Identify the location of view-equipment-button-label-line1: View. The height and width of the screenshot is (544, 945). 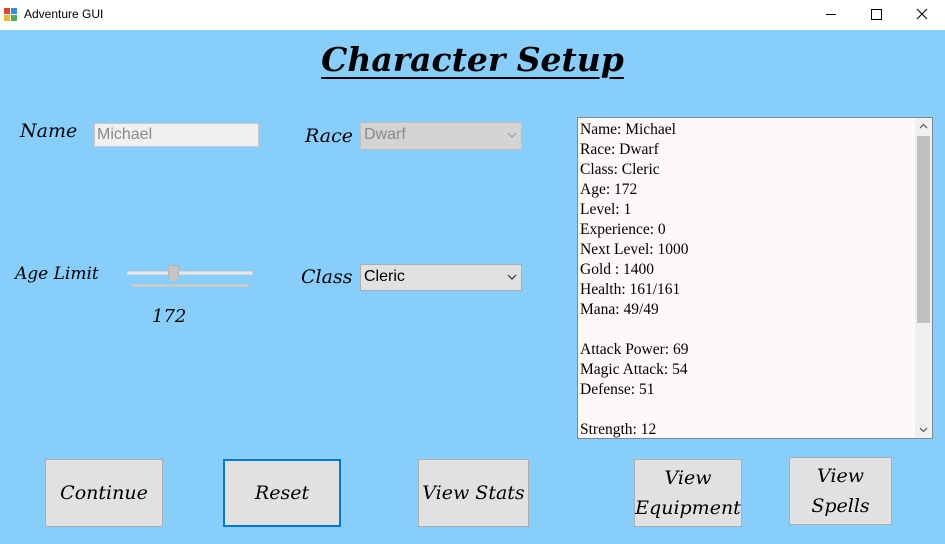
(688, 478).